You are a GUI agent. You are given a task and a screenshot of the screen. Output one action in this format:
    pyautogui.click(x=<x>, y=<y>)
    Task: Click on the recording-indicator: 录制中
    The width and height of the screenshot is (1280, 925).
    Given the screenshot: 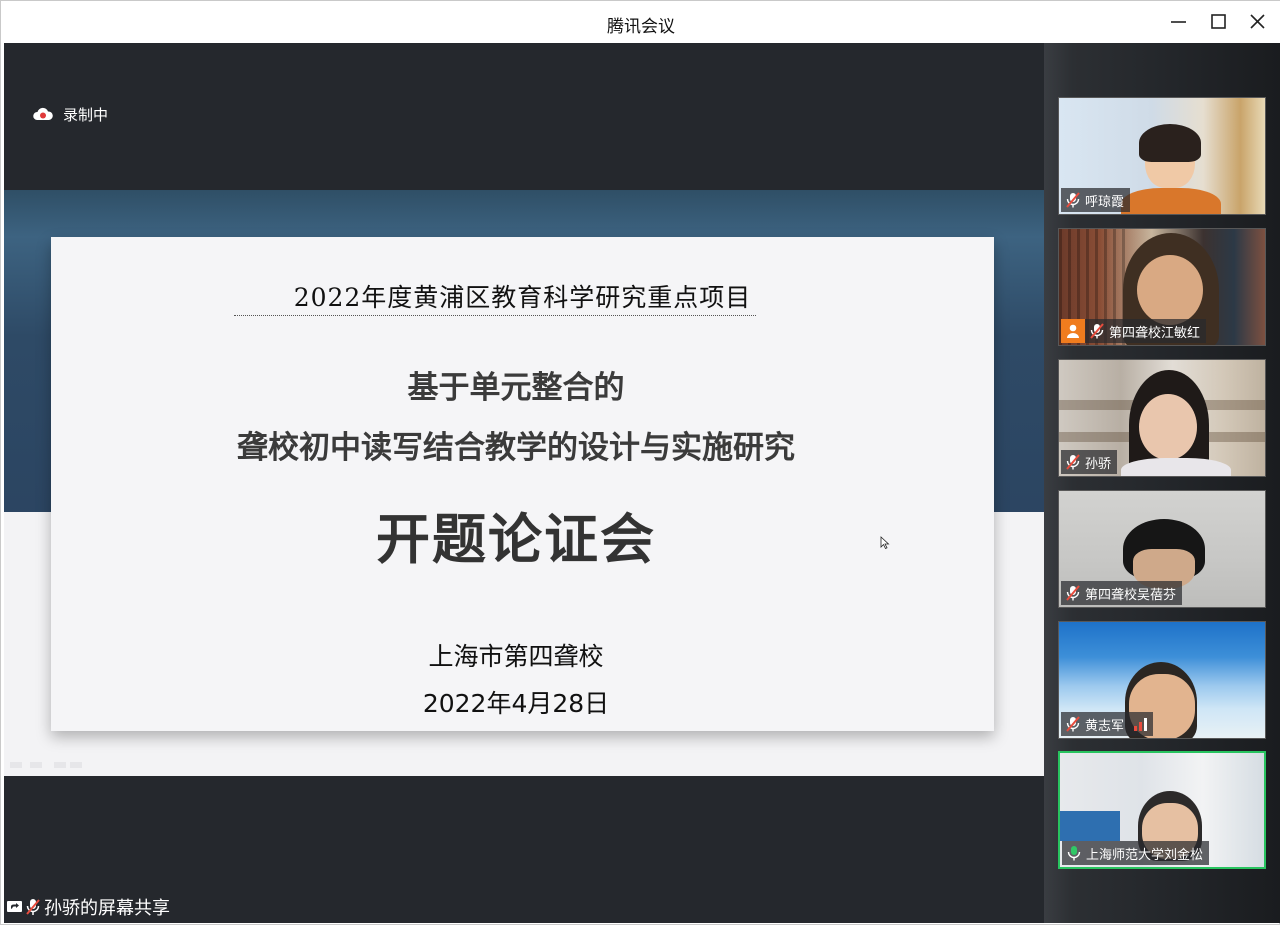 What is the action you would take?
    pyautogui.click(x=70, y=114)
    